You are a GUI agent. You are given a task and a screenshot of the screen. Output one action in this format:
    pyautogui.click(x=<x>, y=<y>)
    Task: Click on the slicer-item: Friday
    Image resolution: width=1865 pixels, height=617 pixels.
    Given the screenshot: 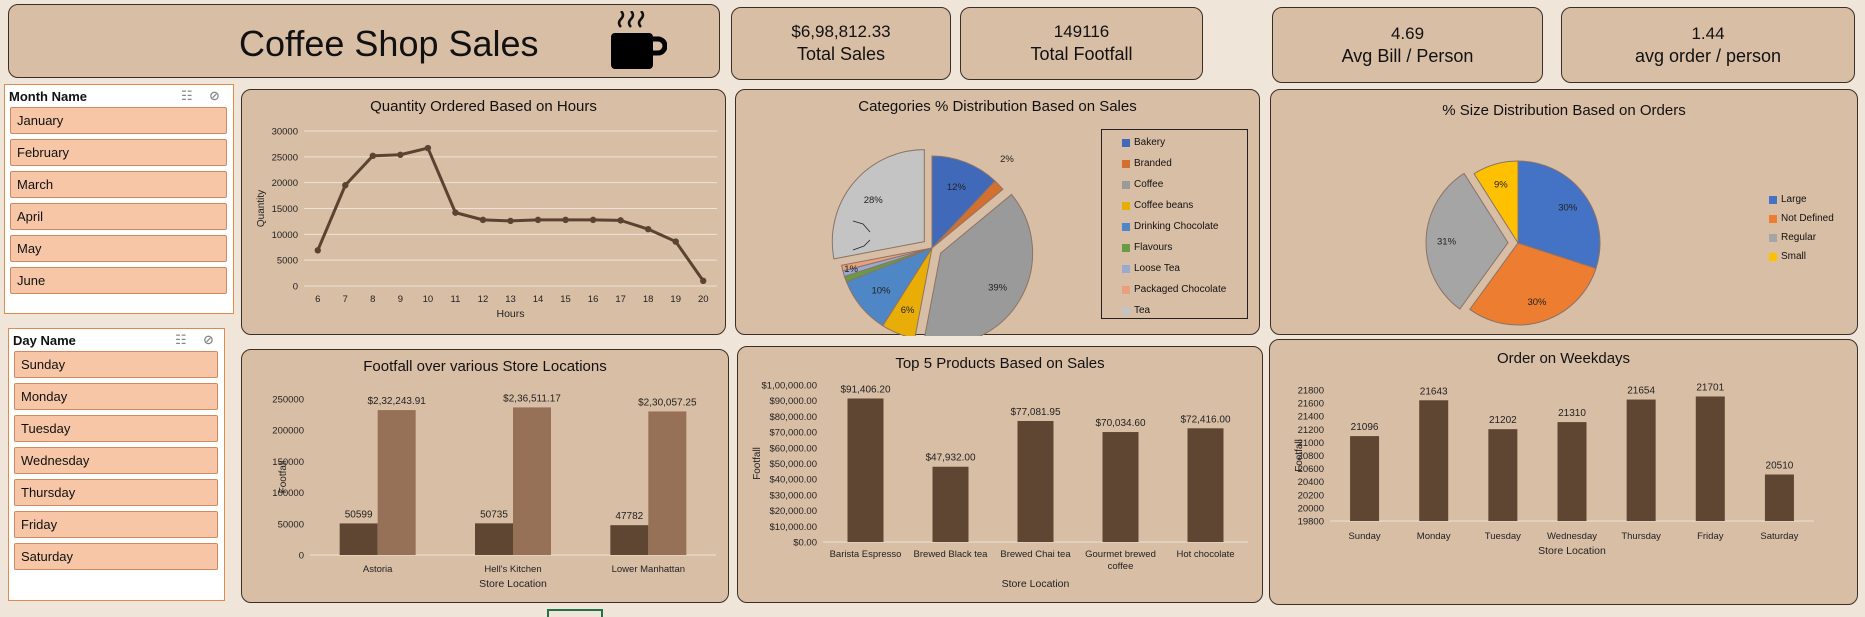 What is the action you would take?
    pyautogui.click(x=116, y=524)
    